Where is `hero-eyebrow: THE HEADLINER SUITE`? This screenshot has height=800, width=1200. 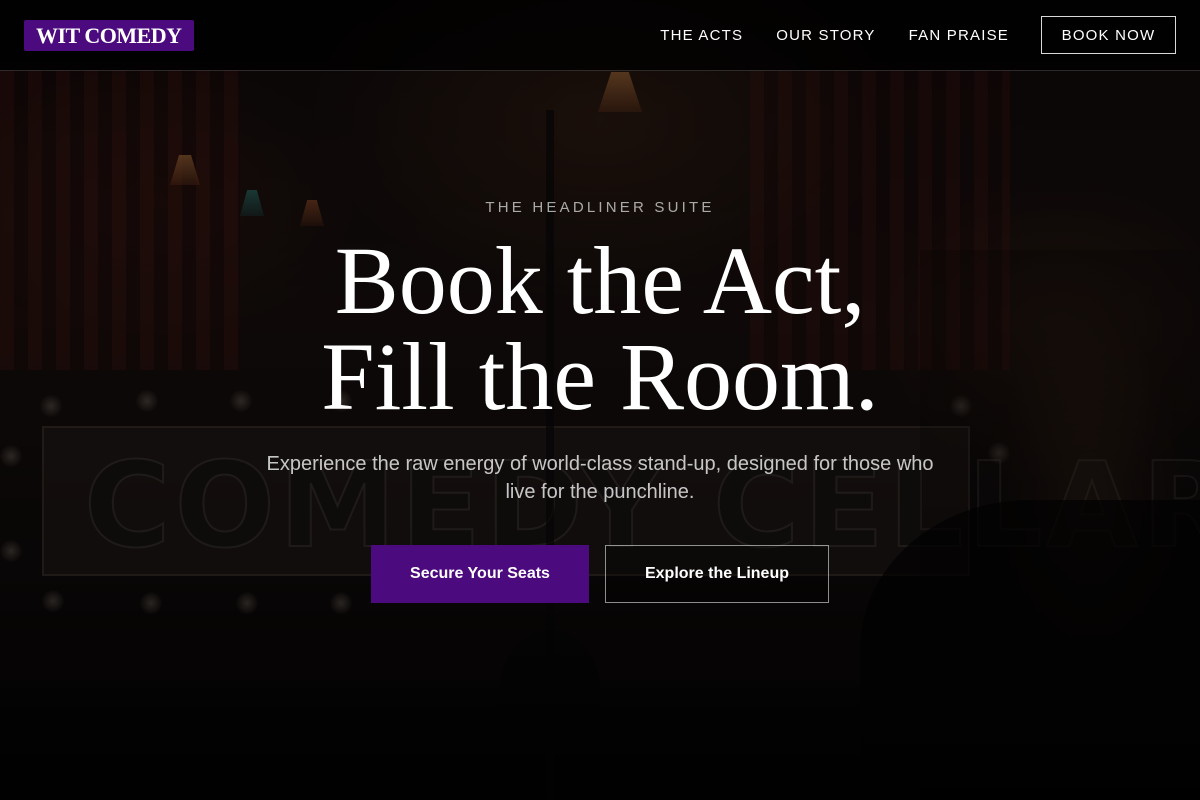
hero-eyebrow: THE HEADLINER SUITE is located at coordinates (600, 207).